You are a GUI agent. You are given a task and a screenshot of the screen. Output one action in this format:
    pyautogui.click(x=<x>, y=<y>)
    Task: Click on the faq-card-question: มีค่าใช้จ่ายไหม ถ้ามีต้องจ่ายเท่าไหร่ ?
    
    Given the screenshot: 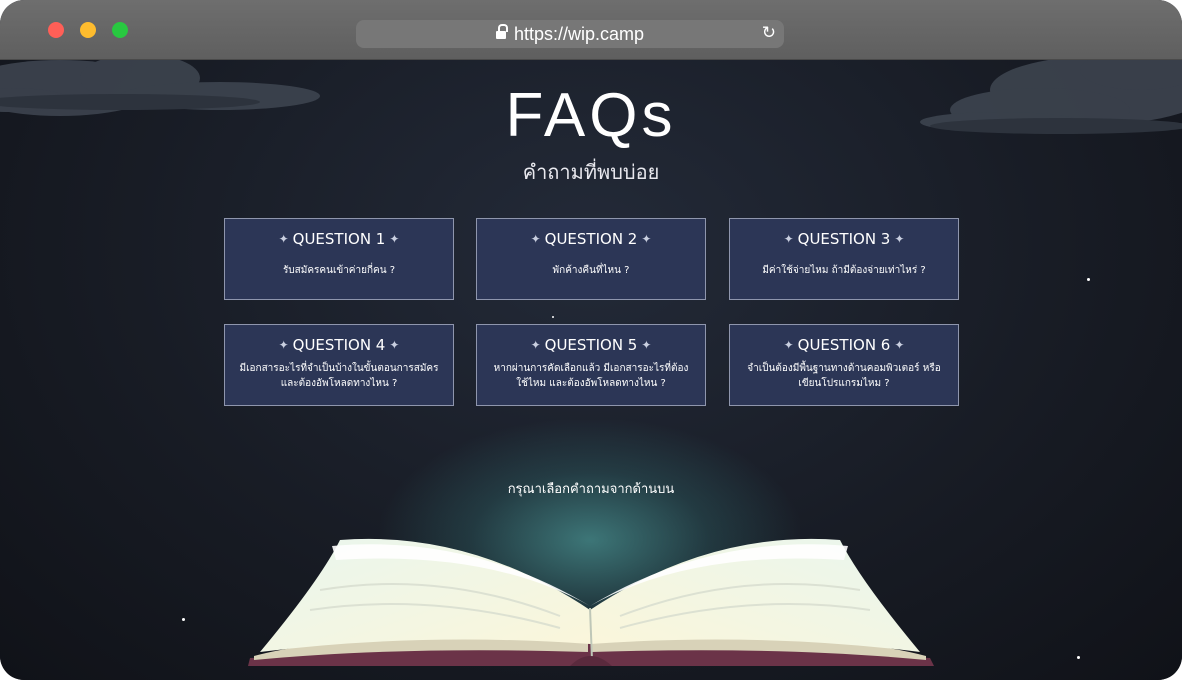 What is the action you would take?
    pyautogui.click(x=844, y=270)
    